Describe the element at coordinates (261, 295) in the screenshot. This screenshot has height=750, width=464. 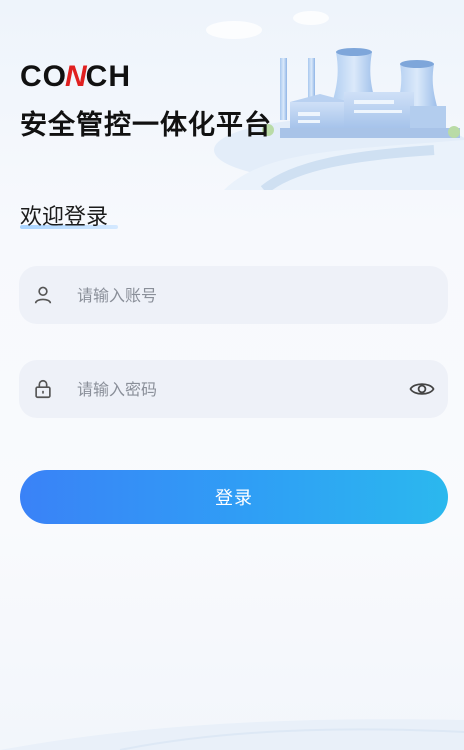
I see `account-input` at that location.